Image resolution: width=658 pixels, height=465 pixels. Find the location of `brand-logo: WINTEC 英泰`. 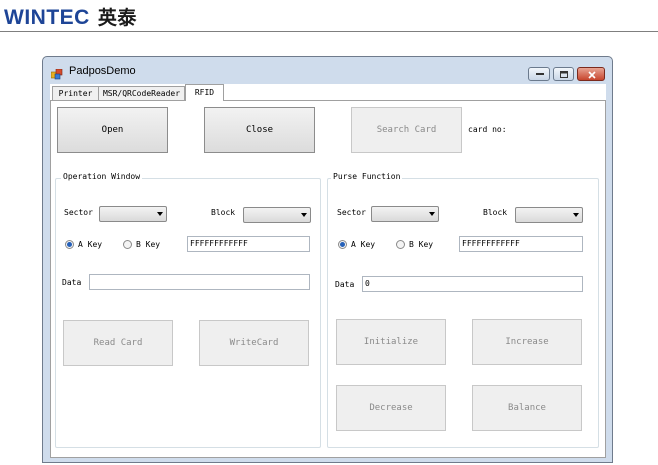

brand-logo: WINTEC 英泰 is located at coordinates (70, 16).